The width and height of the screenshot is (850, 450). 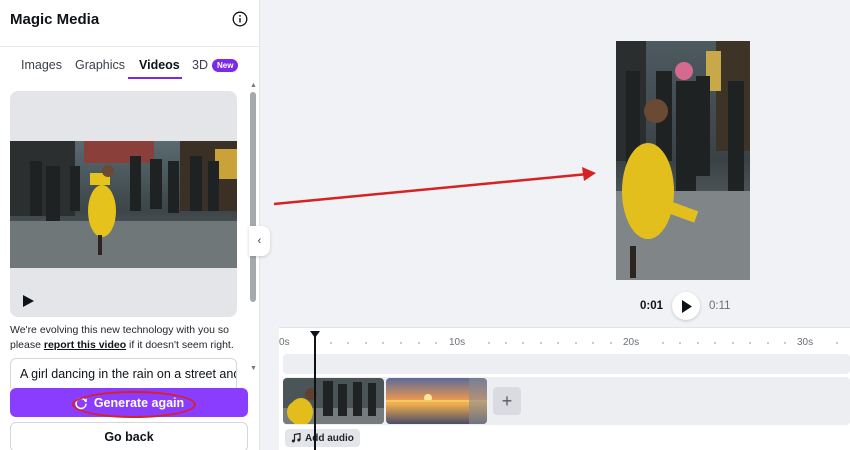 What do you see at coordinates (564, 343) in the screenshot?
I see `timeline-ruler` at bounding box center [564, 343].